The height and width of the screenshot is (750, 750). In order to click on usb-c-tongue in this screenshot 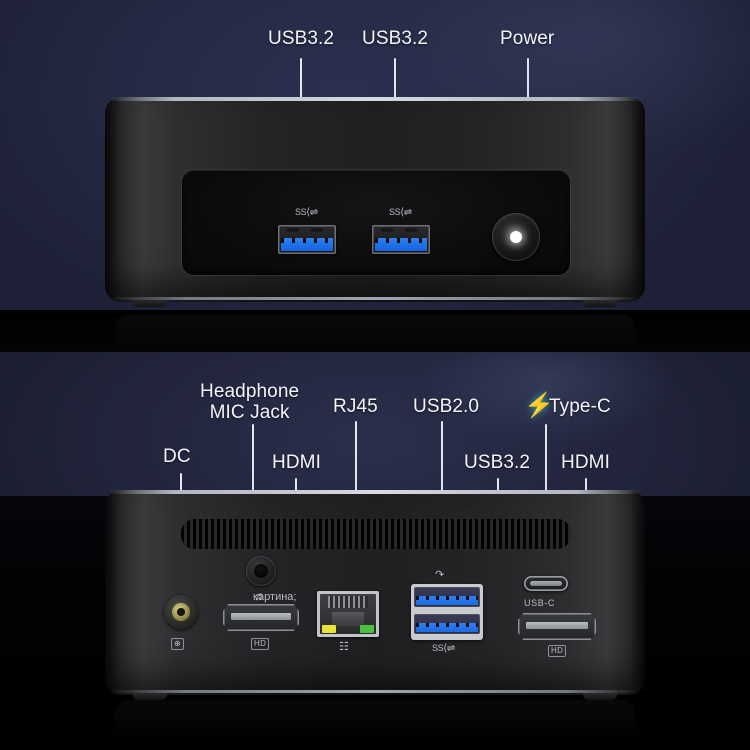, I will do `click(546, 583)`.